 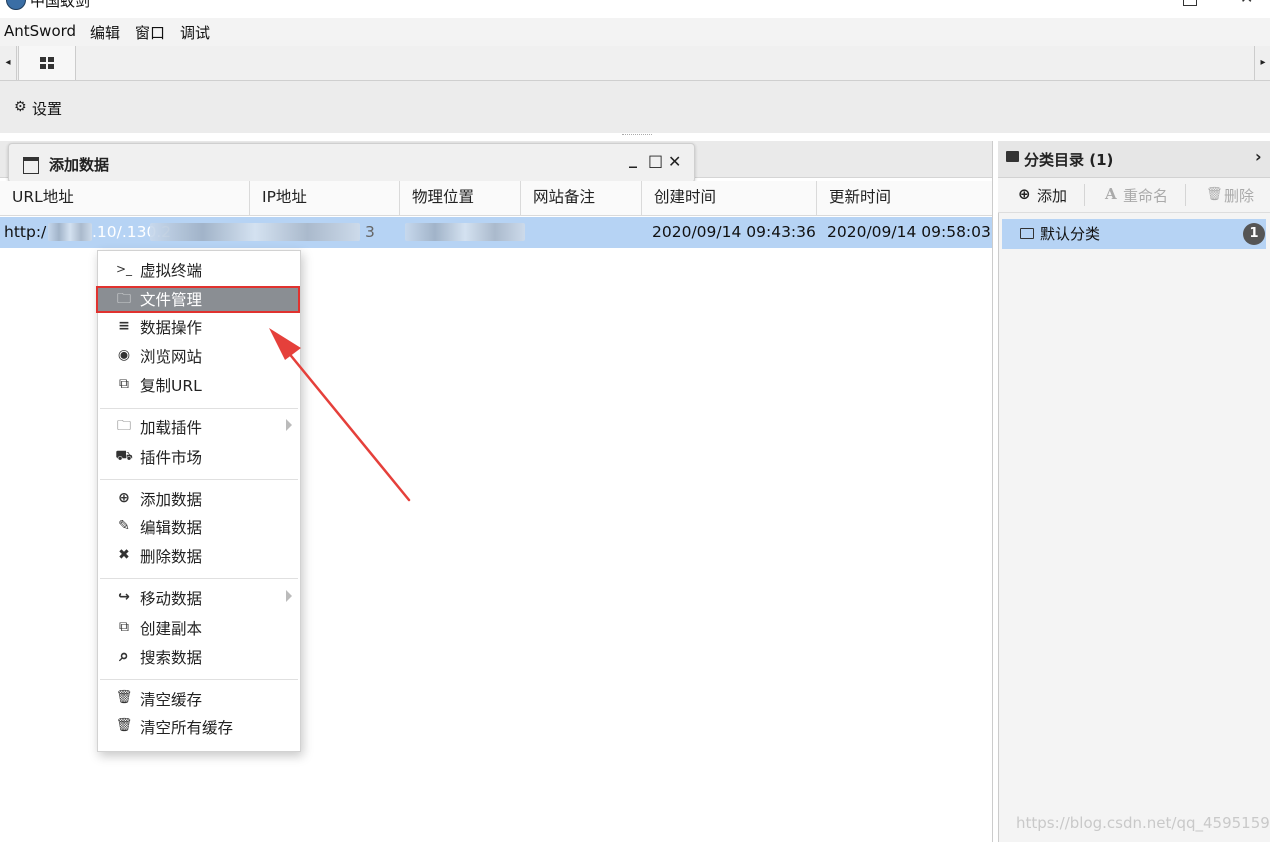 What do you see at coordinates (1052, 195) in the screenshot?
I see `add-category-button: 添加` at bounding box center [1052, 195].